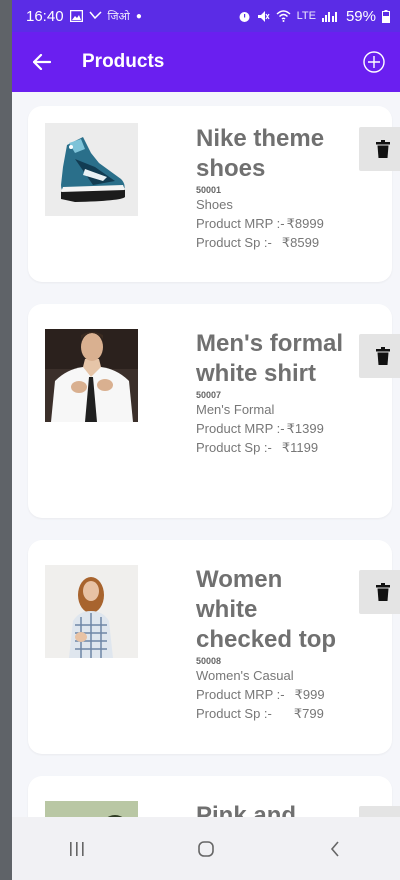 The width and height of the screenshot is (400, 880). I want to click on product-card: Pink and, so click(214, 796).